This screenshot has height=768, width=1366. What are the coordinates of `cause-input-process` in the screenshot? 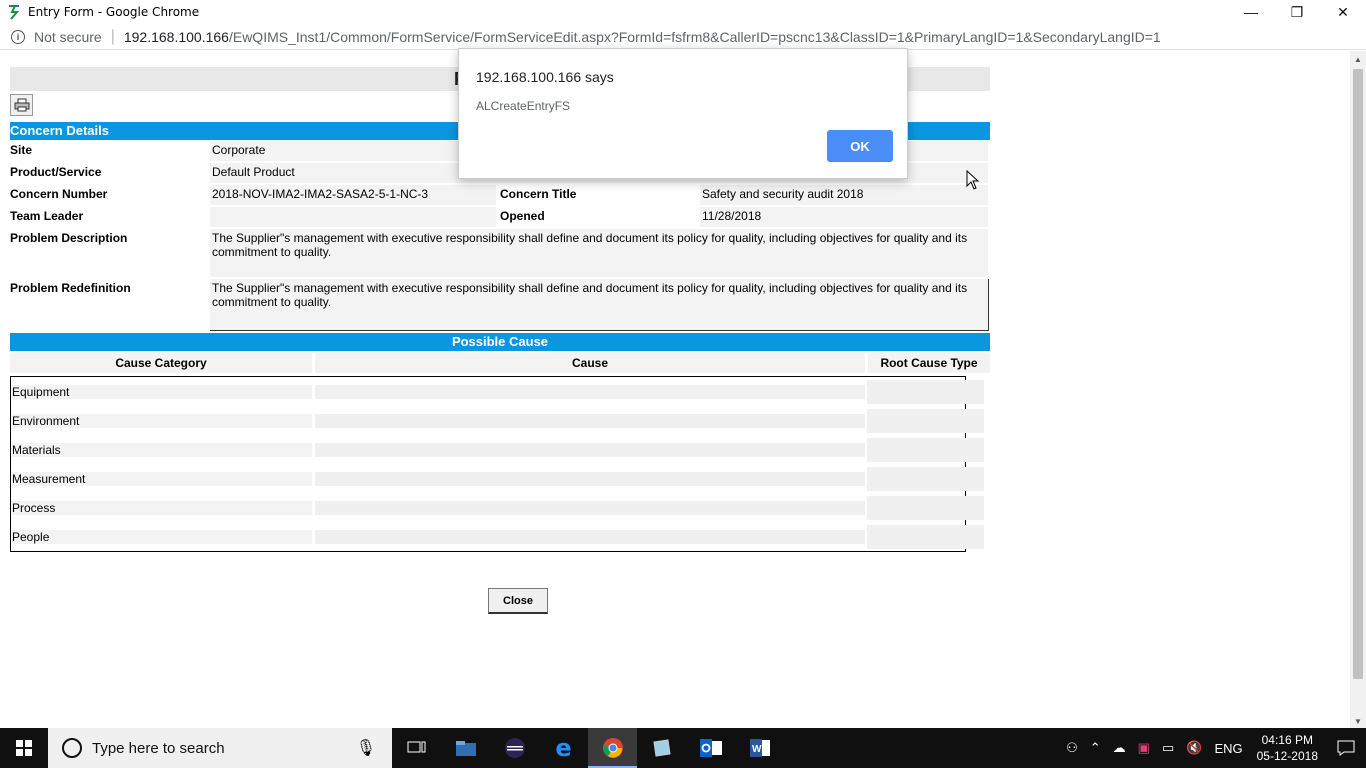 It's located at (590, 508).